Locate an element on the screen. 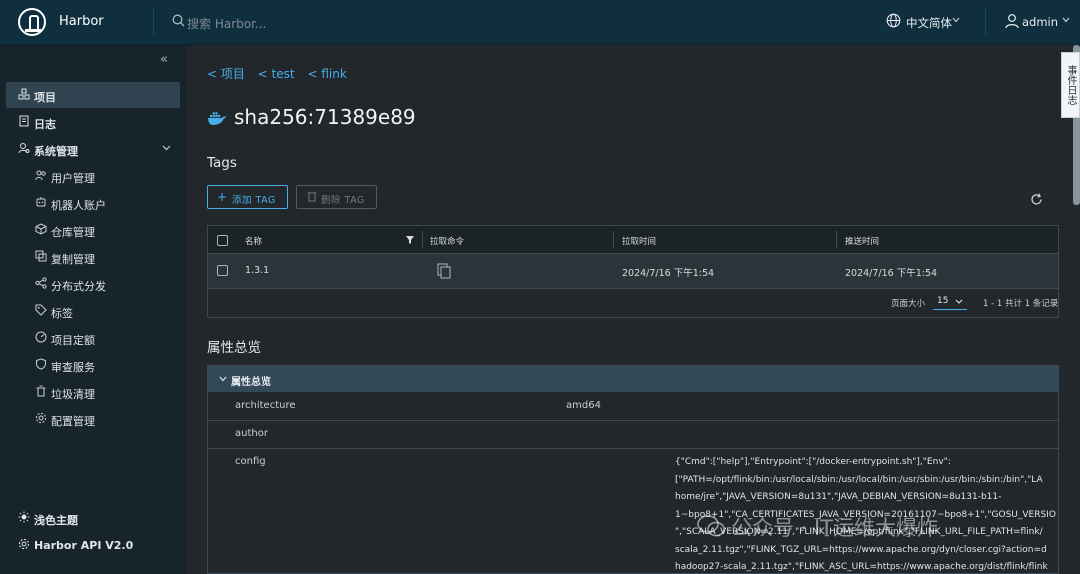 The height and width of the screenshot is (574, 1080). delete-tag-label: 删除 TAG is located at coordinates (343, 200).